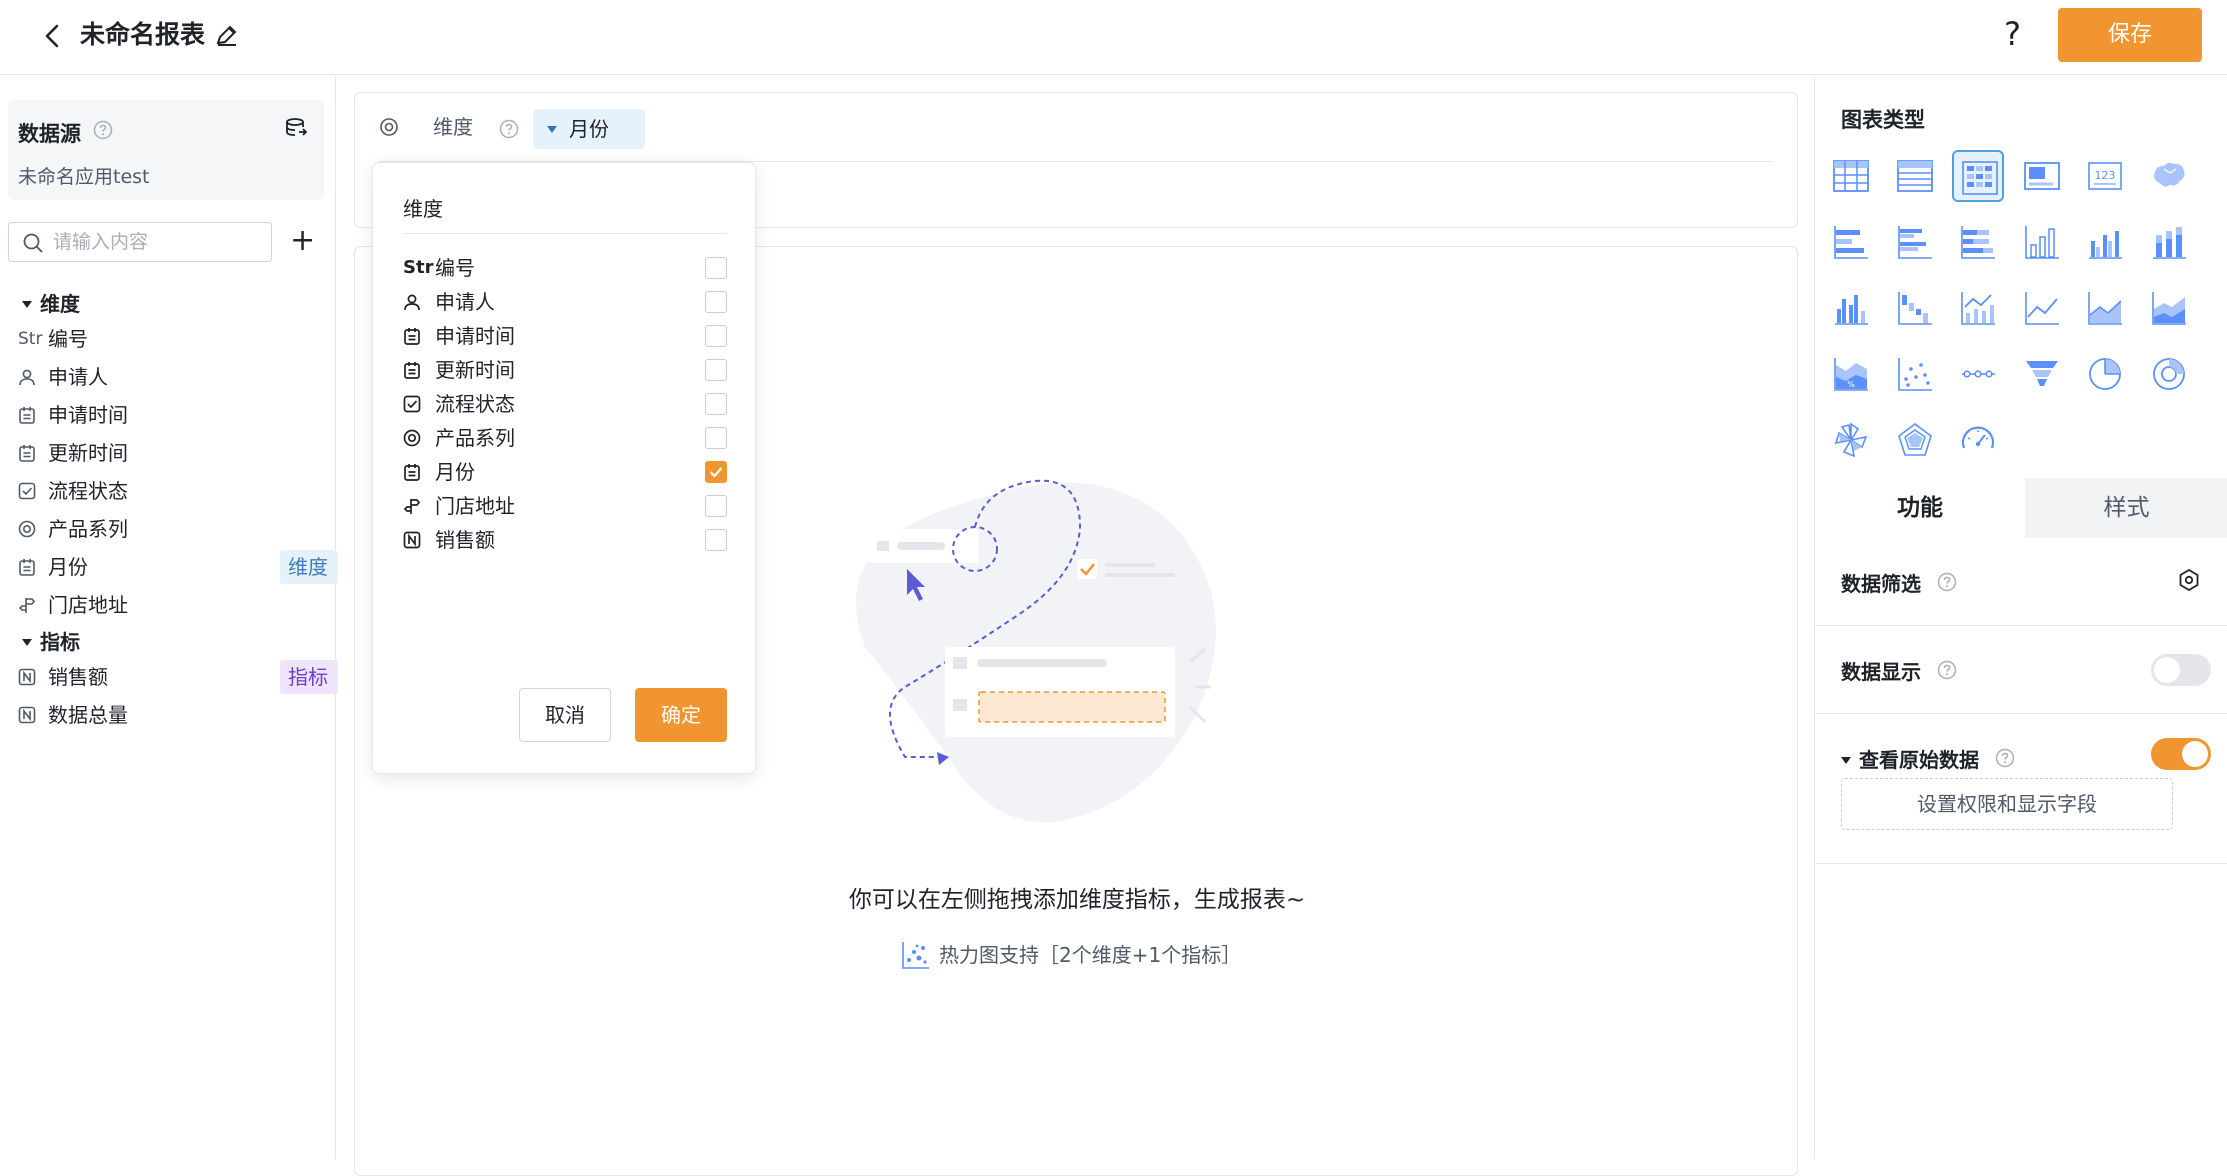 Image resolution: width=2227 pixels, height=1176 pixels. I want to click on field-item: 销售额 指标, so click(178, 677).